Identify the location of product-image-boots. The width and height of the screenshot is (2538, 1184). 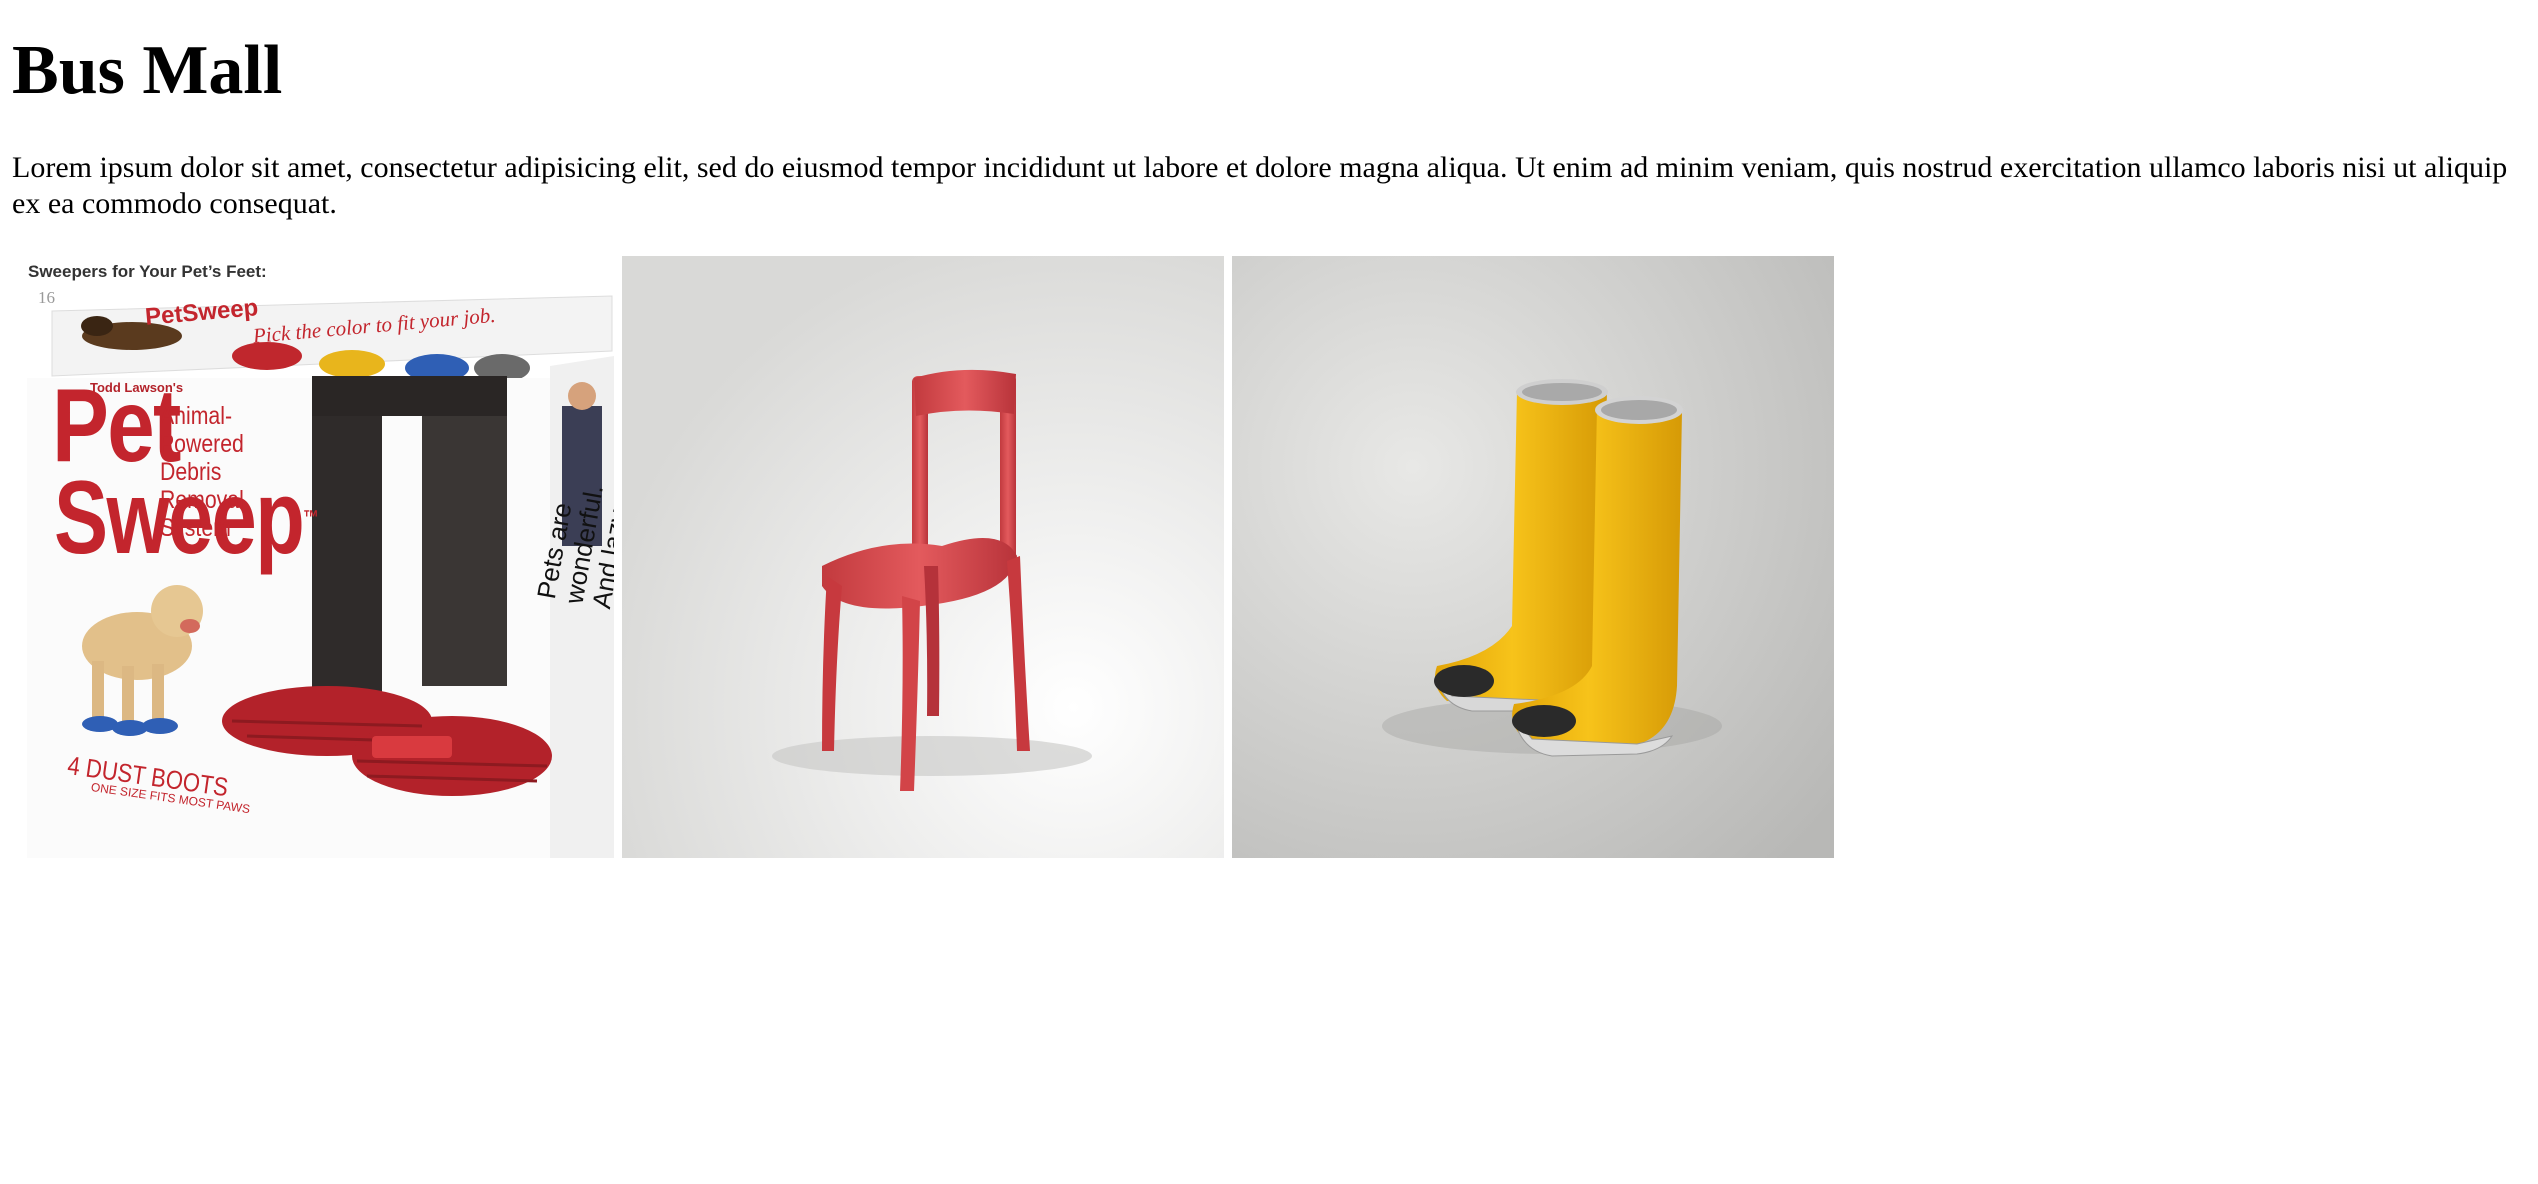
(1533, 557).